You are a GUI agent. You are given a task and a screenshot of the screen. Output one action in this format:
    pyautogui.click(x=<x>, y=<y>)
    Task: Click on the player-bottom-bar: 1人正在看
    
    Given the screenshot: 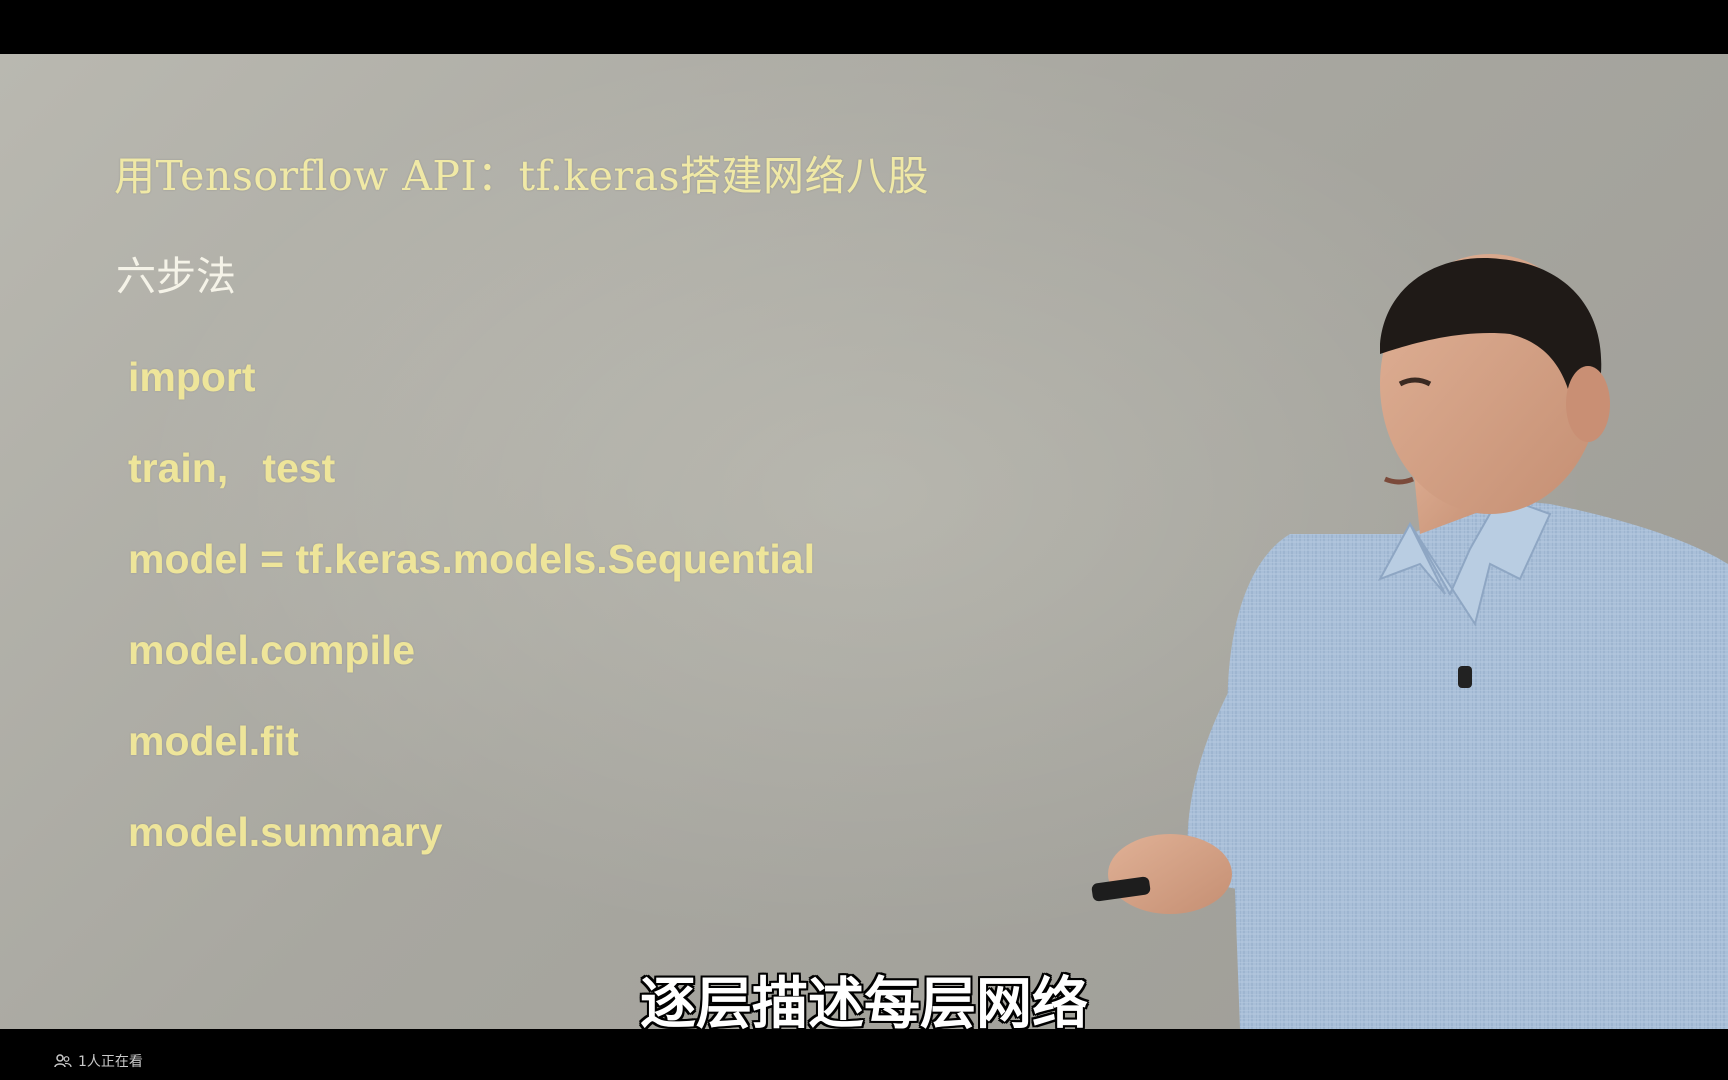 What is the action you would take?
    pyautogui.click(x=864, y=1054)
    